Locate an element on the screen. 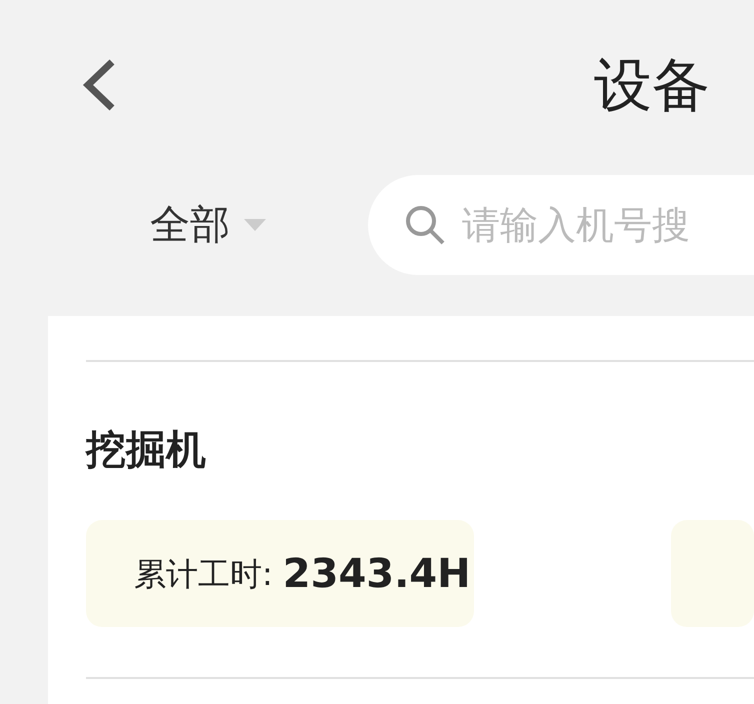 The image size is (754, 704). filter-dropdown: 全部 is located at coordinates (208, 225).